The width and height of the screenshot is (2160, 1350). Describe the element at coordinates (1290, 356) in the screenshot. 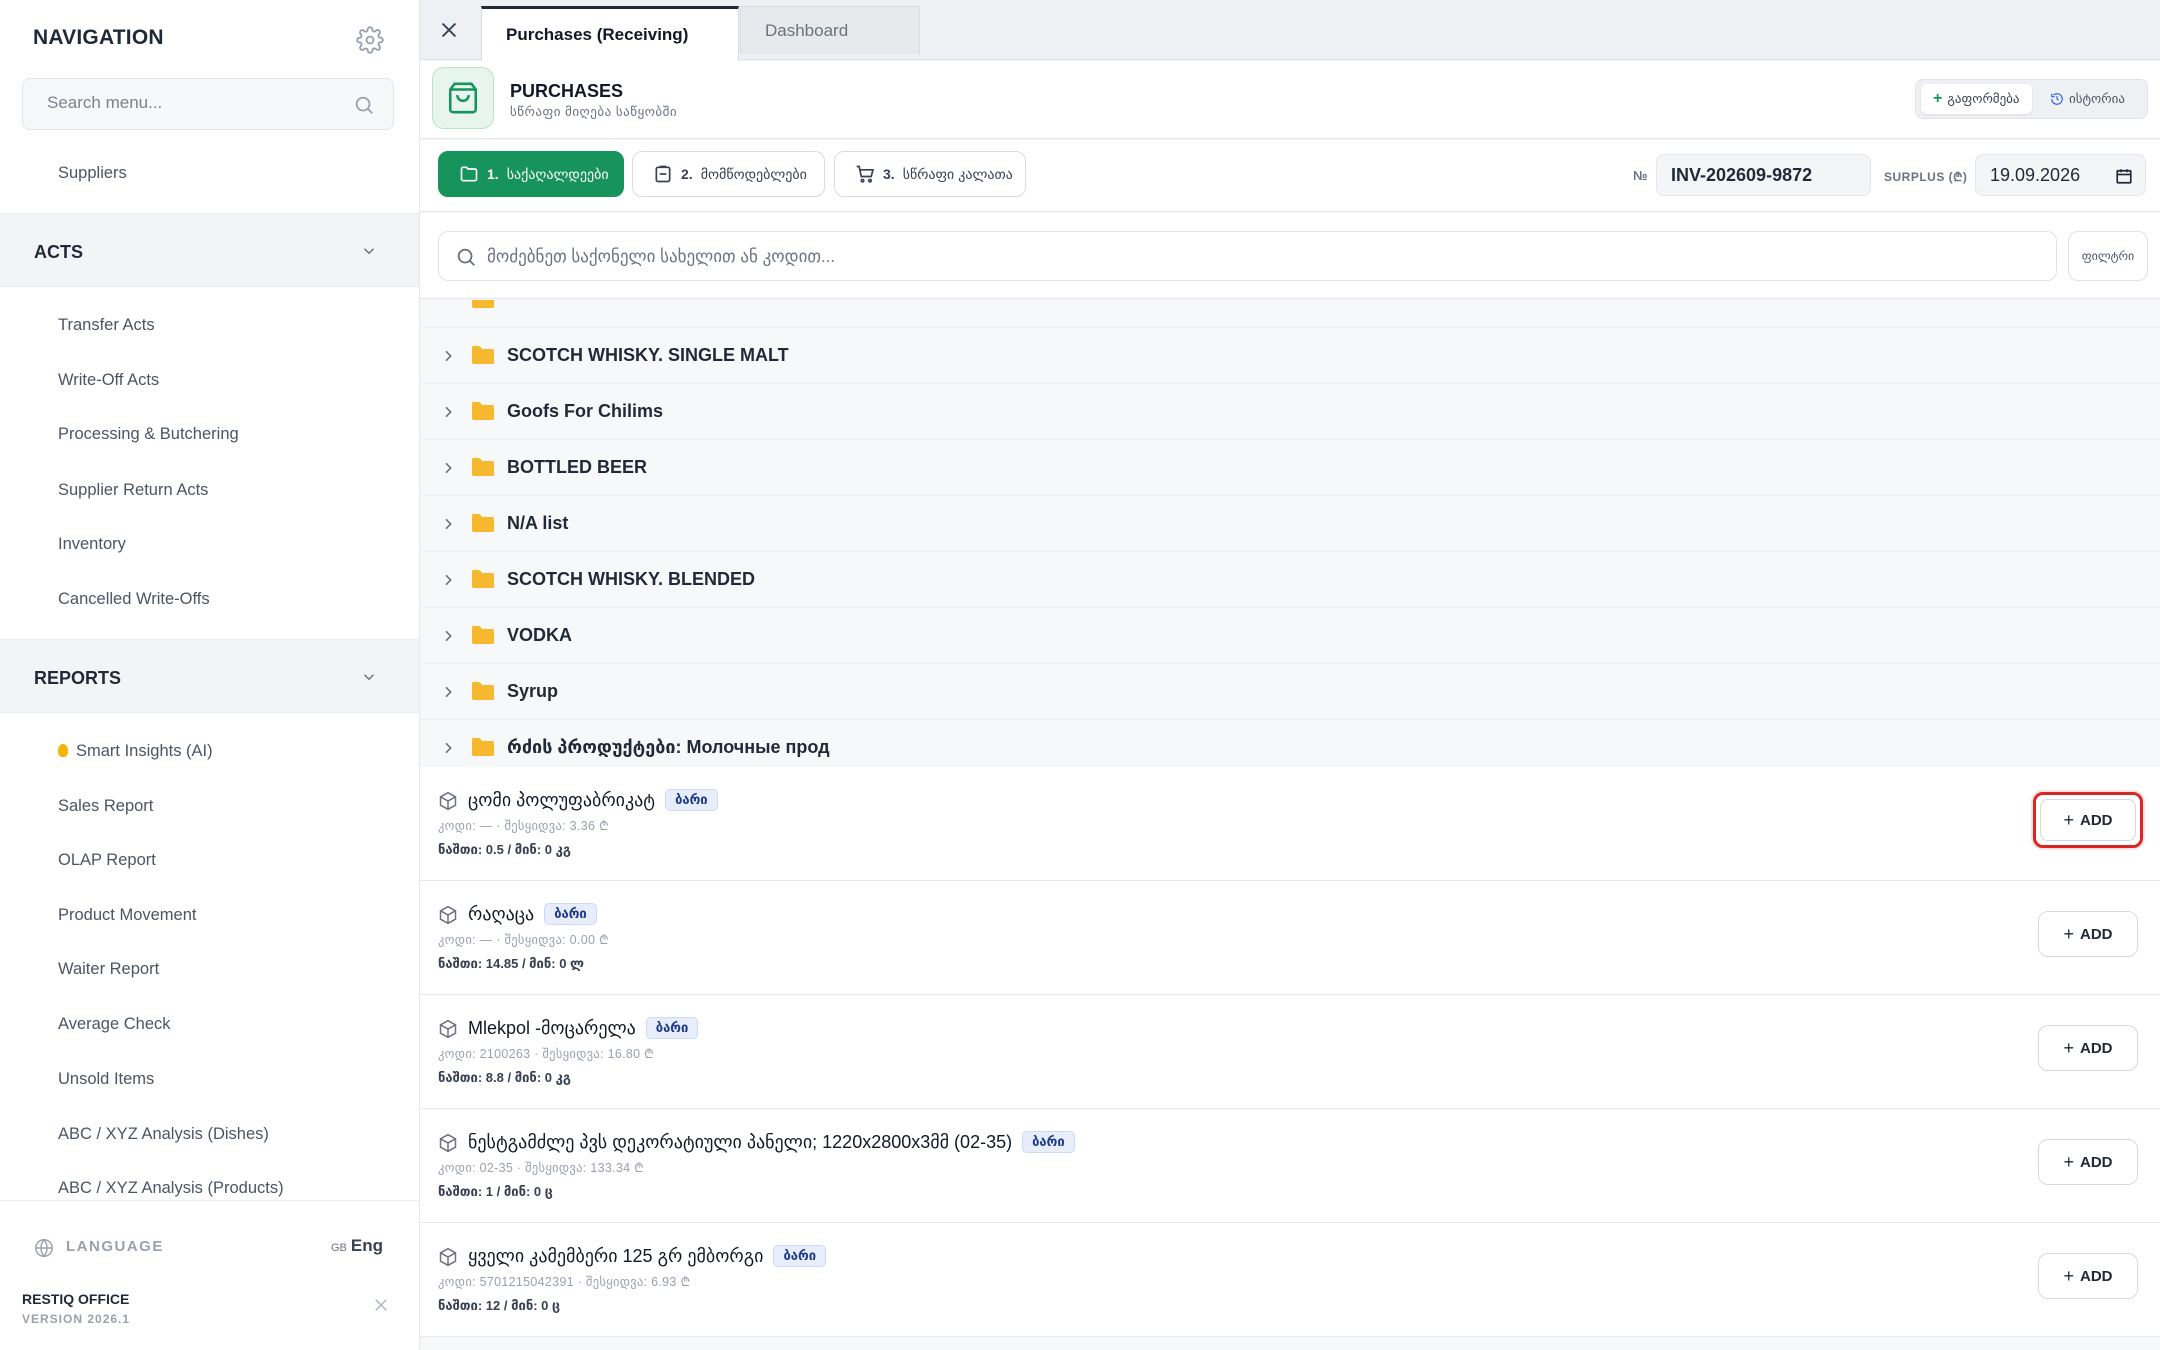

I see `category-row: SCOTCH WHISKY. SINGLE MALT` at that location.